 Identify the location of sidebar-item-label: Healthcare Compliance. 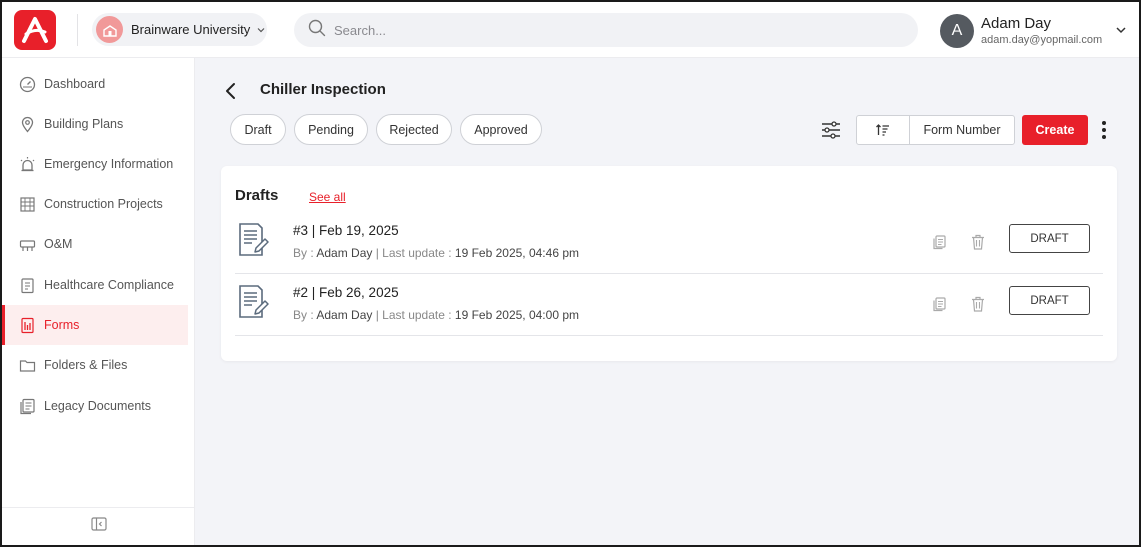
(109, 285).